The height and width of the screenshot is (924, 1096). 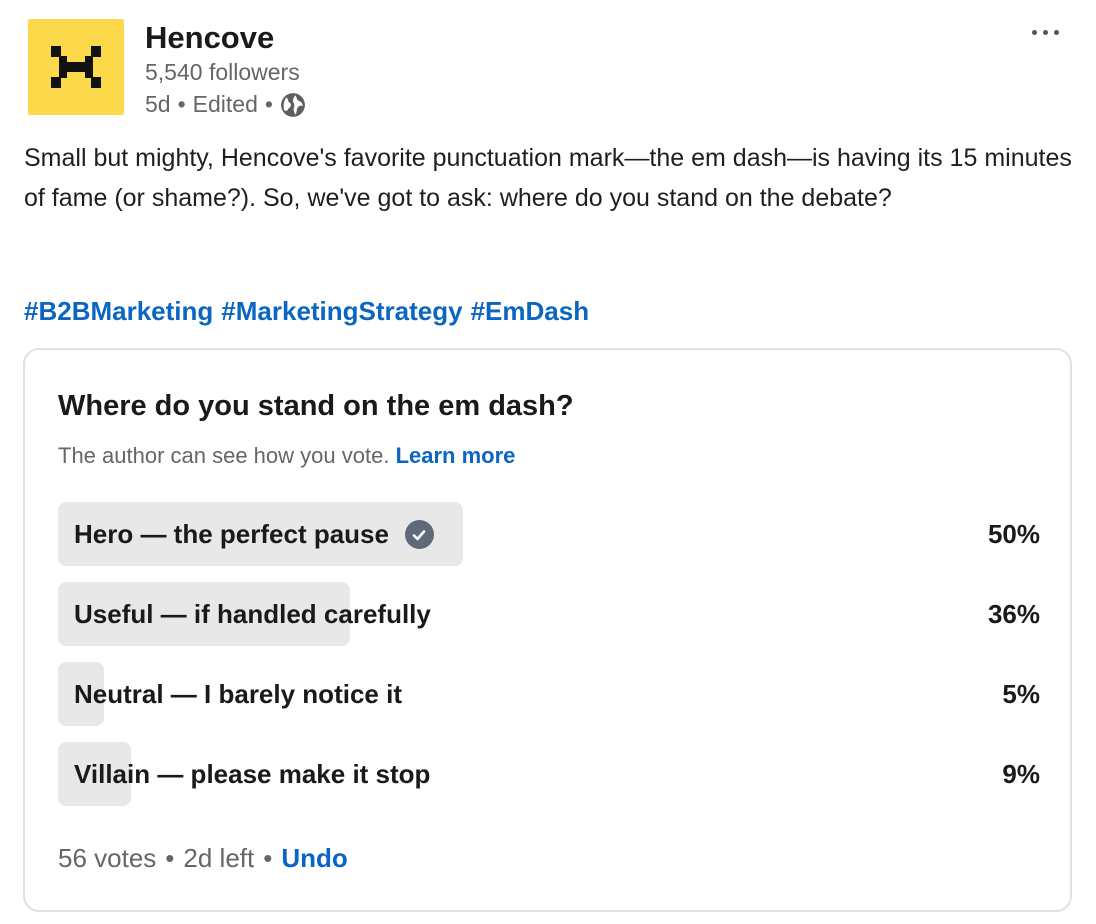 What do you see at coordinates (549, 694) in the screenshot?
I see `poll-option: Neutral — I barely notice it 5%` at bounding box center [549, 694].